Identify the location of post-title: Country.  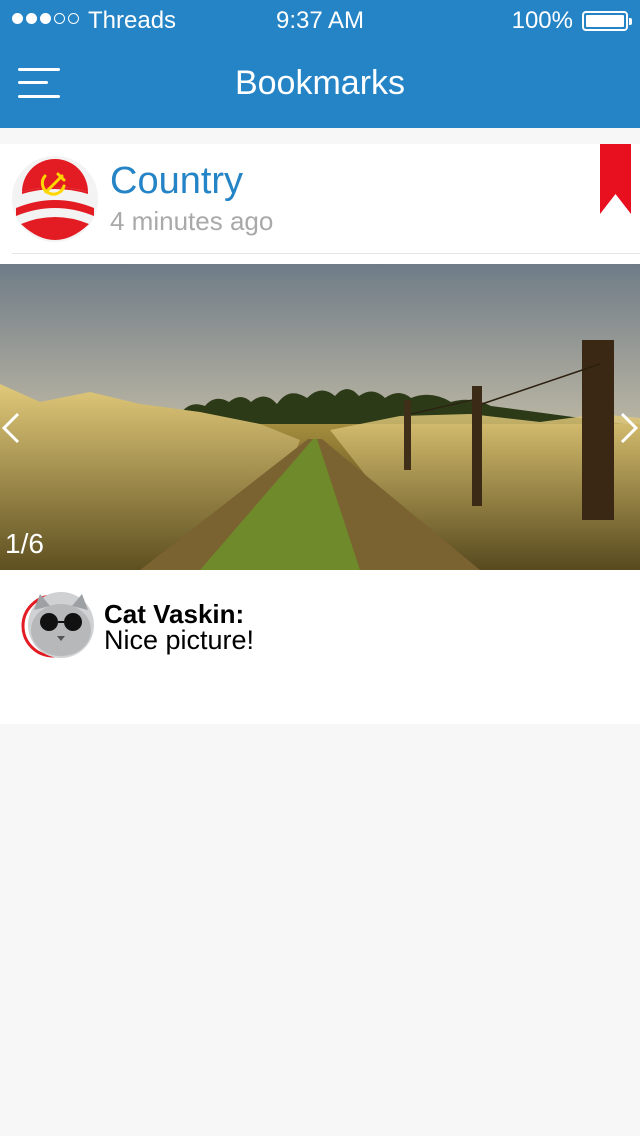
(176, 181).